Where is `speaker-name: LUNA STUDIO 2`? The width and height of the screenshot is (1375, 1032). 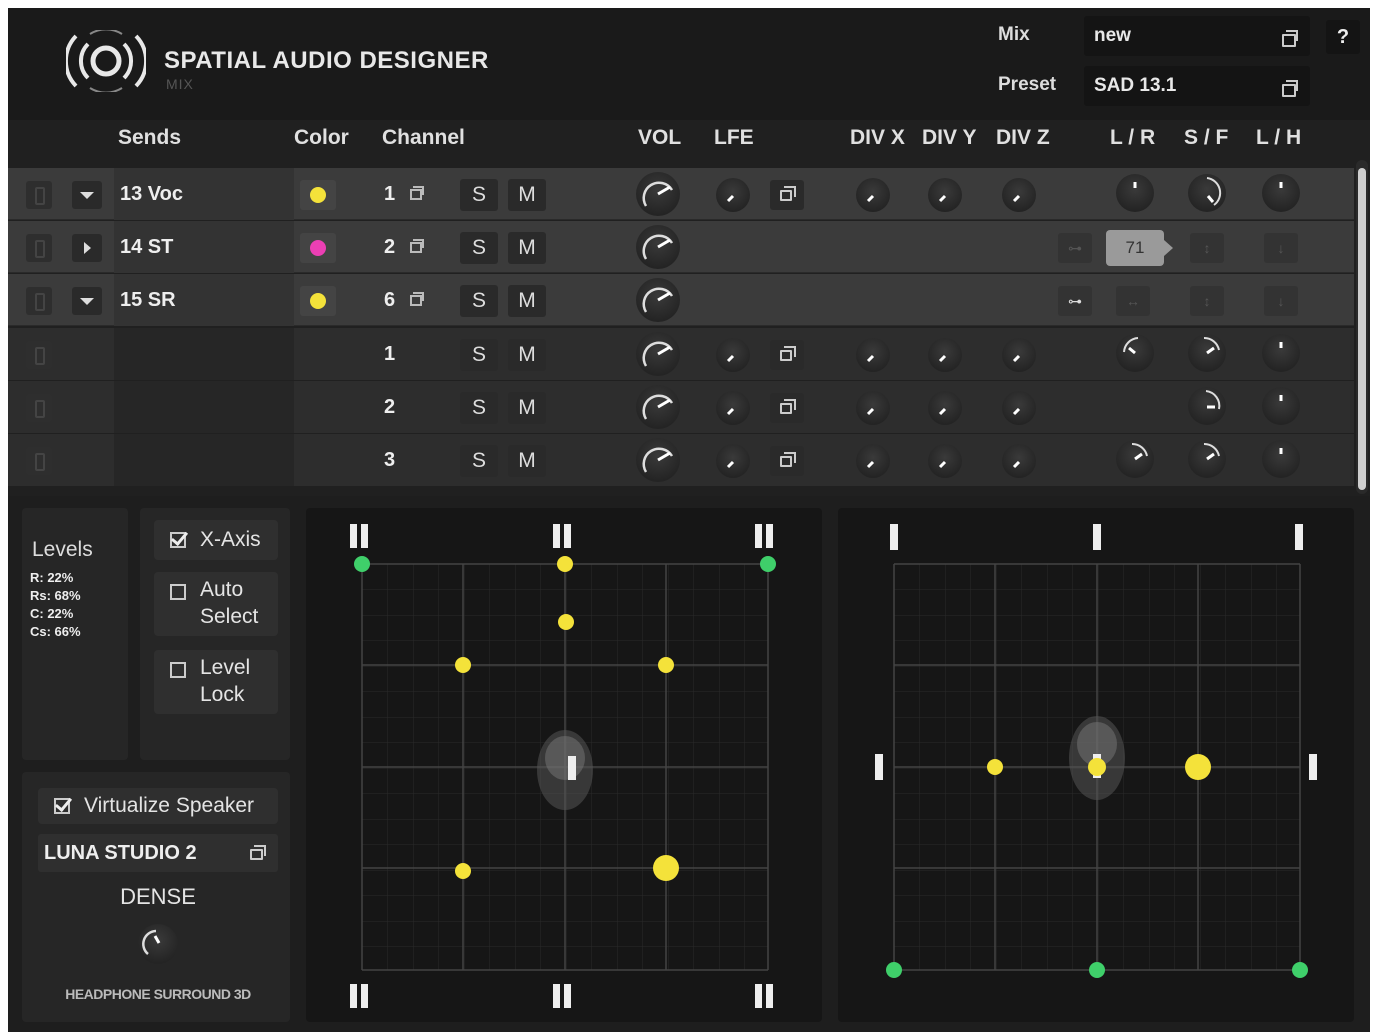 speaker-name: LUNA STUDIO 2 is located at coordinates (120, 853).